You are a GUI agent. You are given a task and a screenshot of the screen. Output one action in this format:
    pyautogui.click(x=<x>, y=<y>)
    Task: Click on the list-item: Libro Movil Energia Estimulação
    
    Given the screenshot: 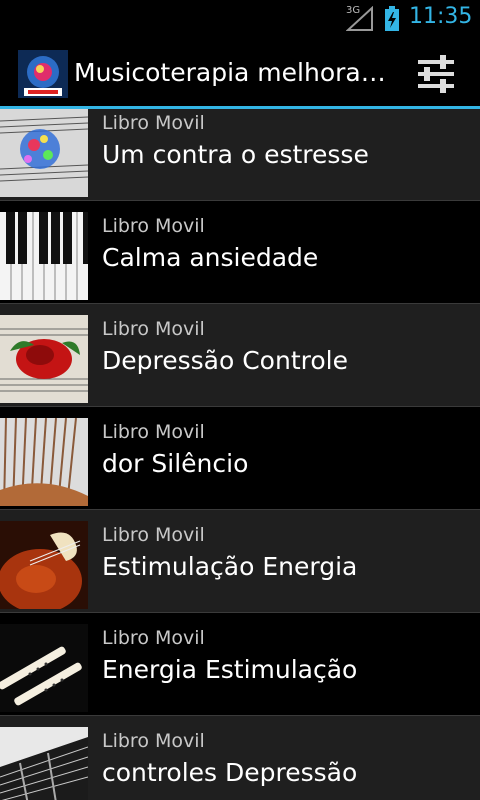 What is the action you would take?
    pyautogui.click(x=240, y=664)
    